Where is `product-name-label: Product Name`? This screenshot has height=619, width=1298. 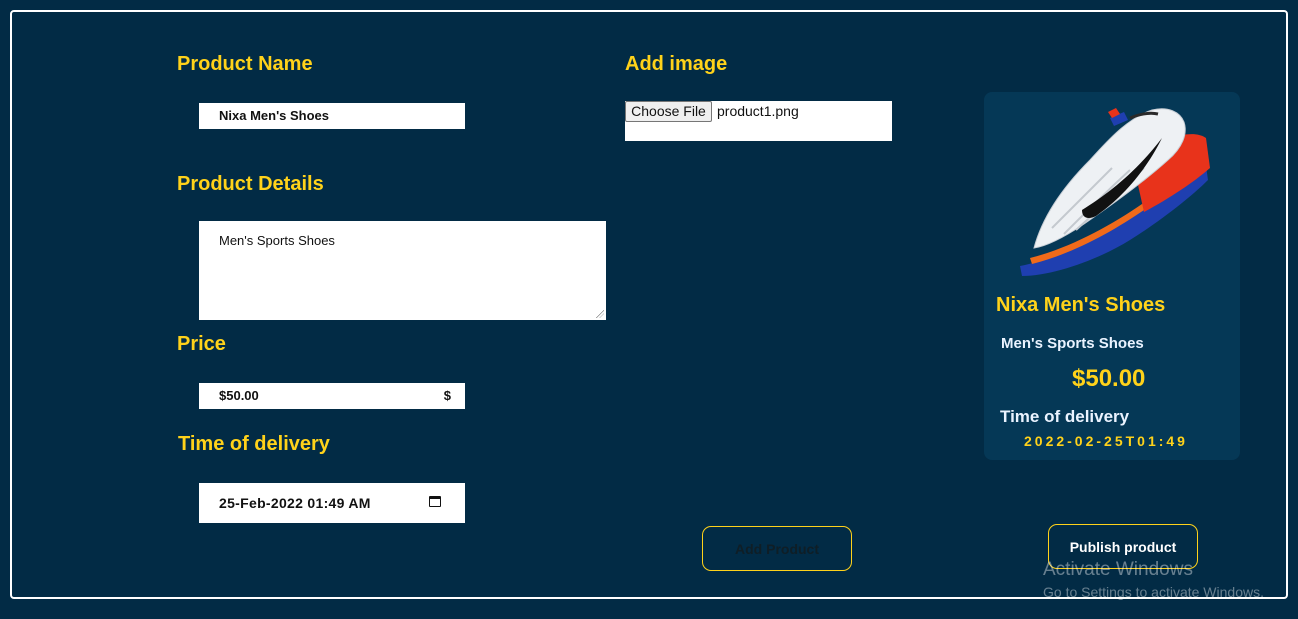 product-name-label: Product Name is located at coordinates (245, 64).